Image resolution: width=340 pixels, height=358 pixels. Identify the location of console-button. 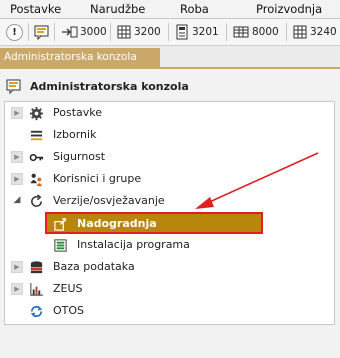
(42, 32).